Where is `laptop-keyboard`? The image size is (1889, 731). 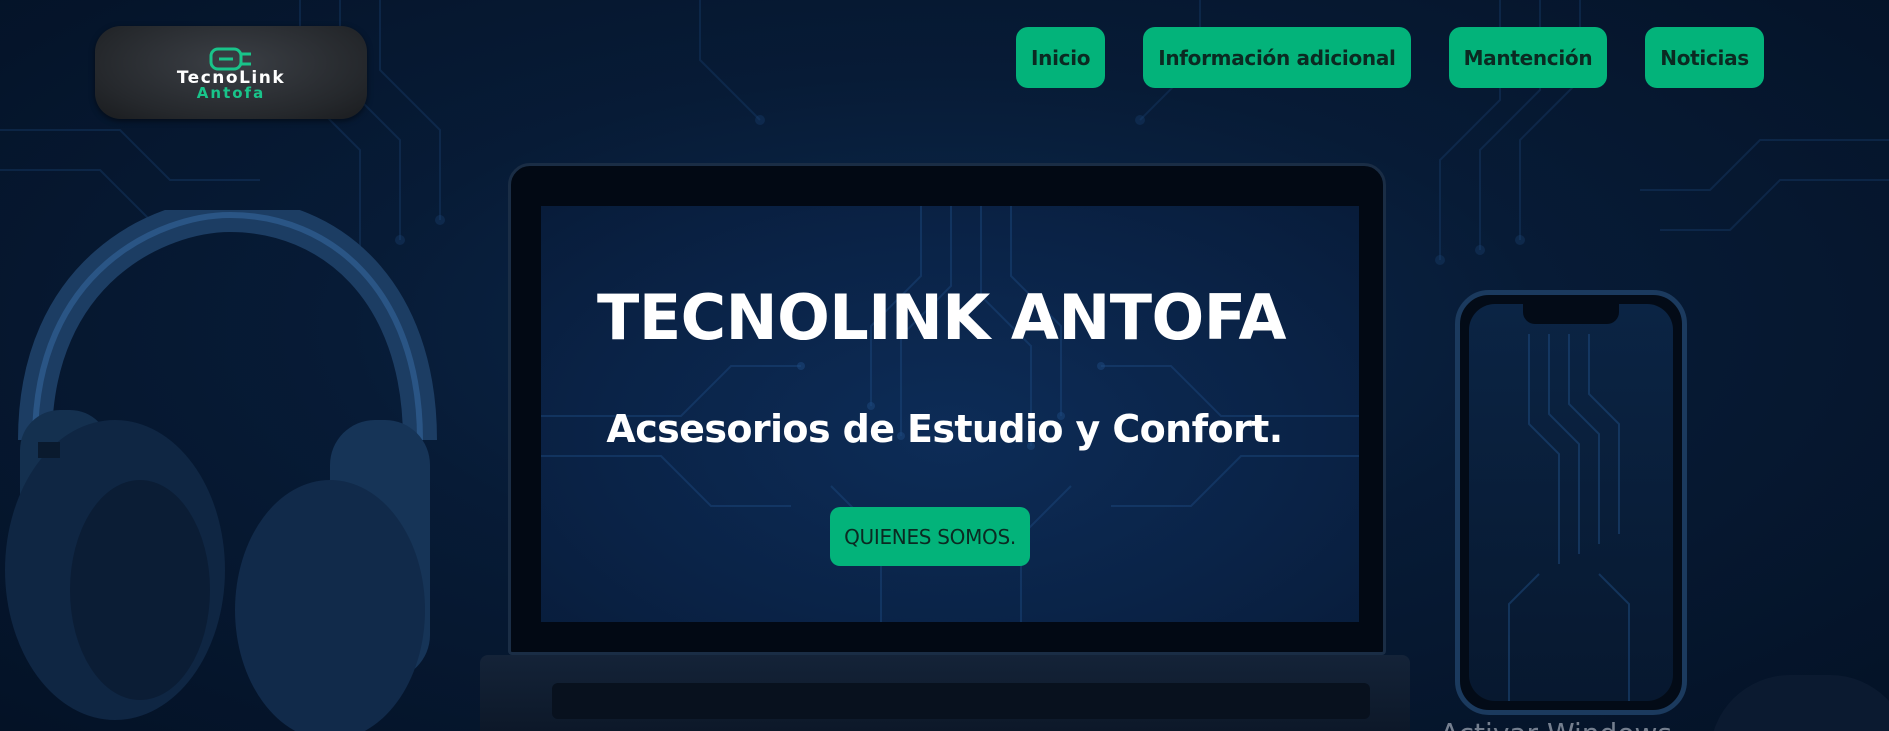
laptop-keyboard is located at coordinates (961, 701).